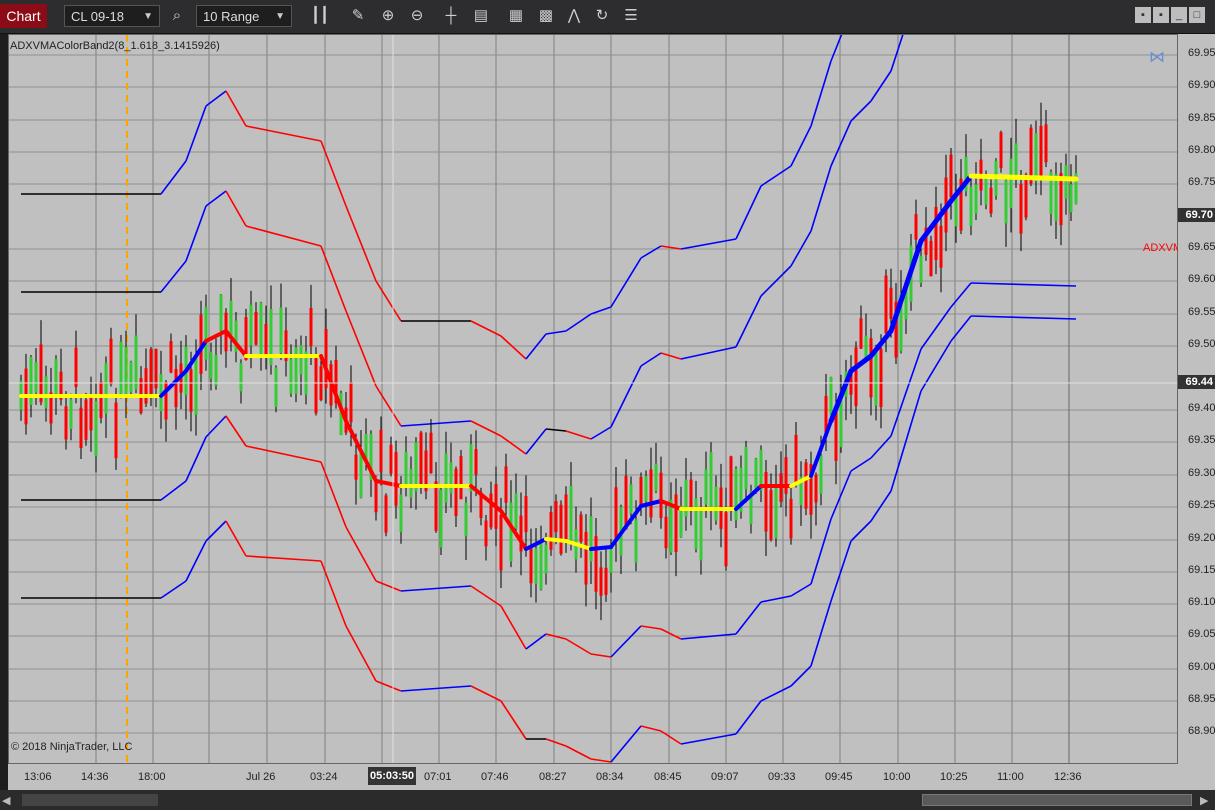 The width and height of the screenshot is (1215, 810). I want to click on strategies-icon: ▩, so click(546, 16).